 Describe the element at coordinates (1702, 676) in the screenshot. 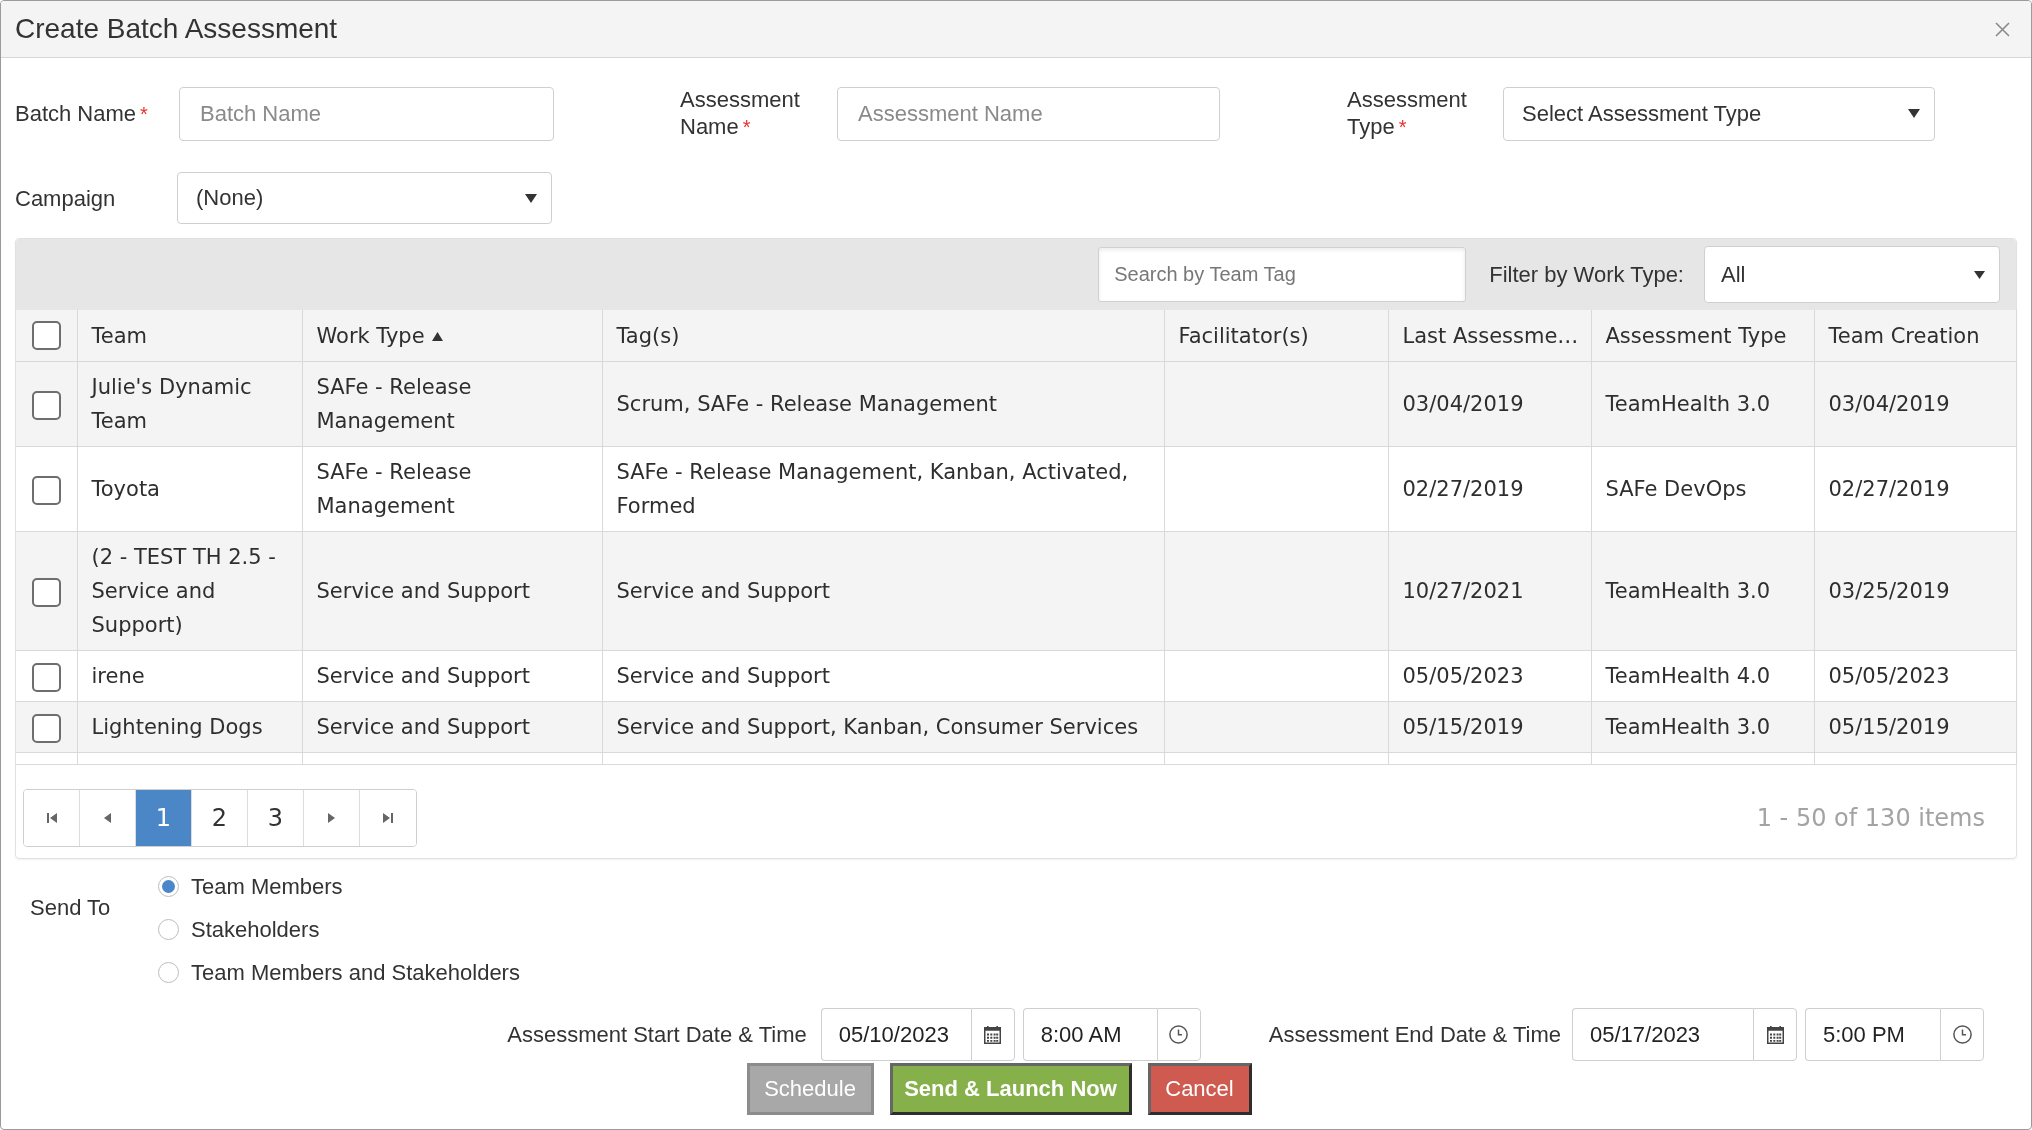

I see `table-cell: TeamHealth 4.0` at that location.